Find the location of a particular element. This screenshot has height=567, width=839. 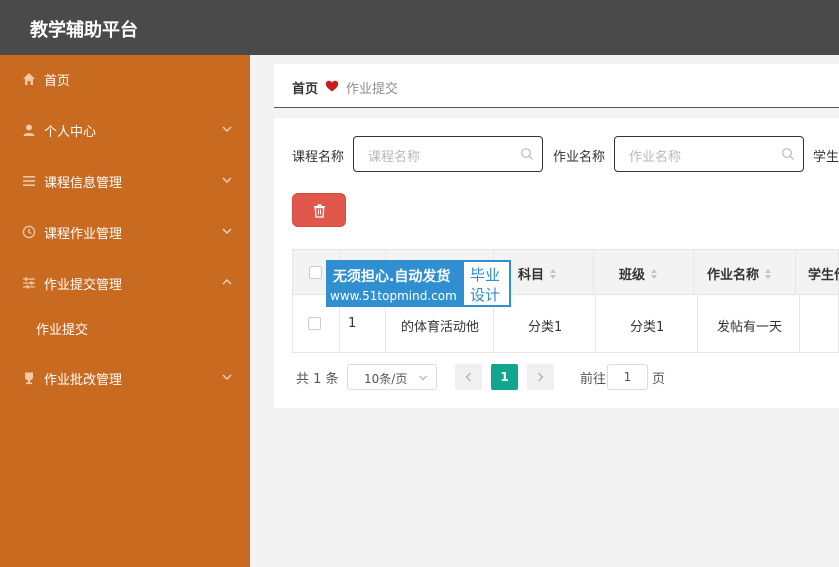

sidebar-item-label: 个人中心 is located at coordinates (70, 132).